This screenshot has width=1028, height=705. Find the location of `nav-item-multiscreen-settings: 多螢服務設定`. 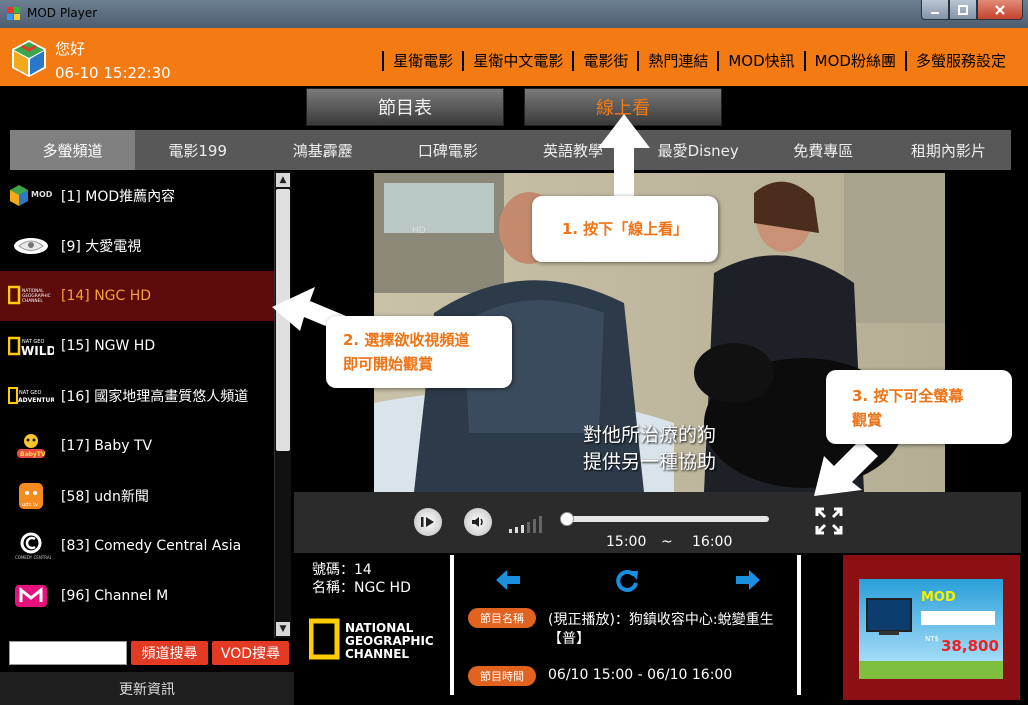

nav-item-multiscreen-settings: 多螢服務設定 is located at coordinates (961, 60).